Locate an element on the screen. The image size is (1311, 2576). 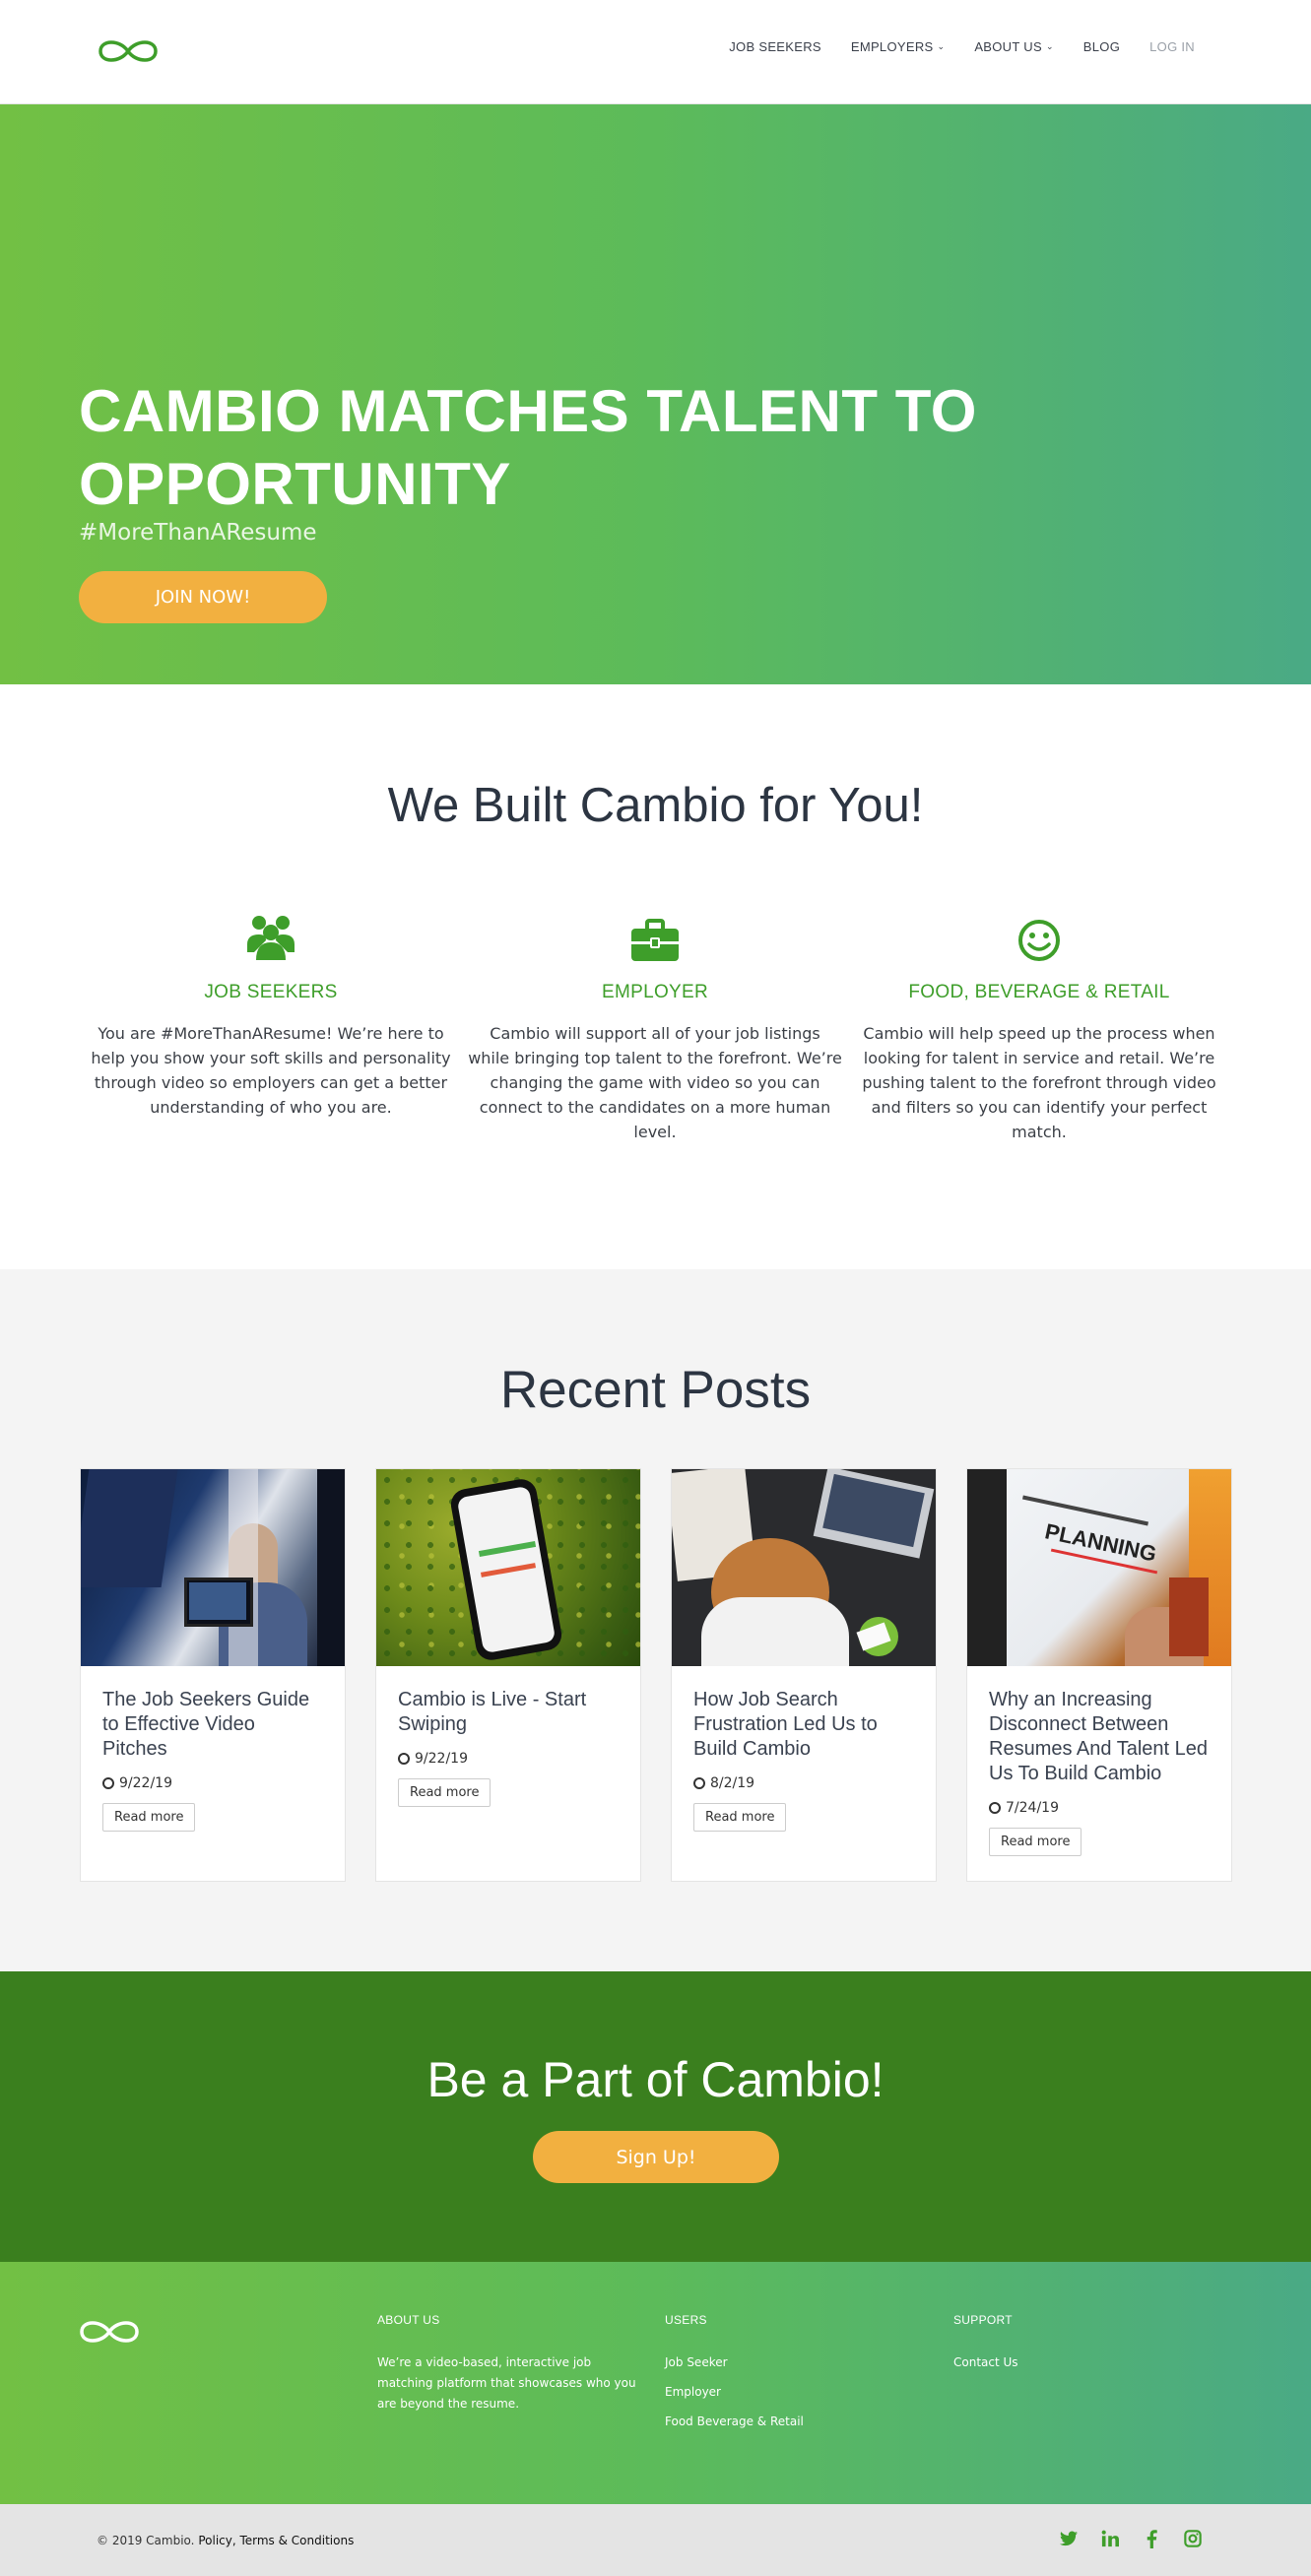
footer-support-links: Contact Us is located at coordinates (985, 2362).